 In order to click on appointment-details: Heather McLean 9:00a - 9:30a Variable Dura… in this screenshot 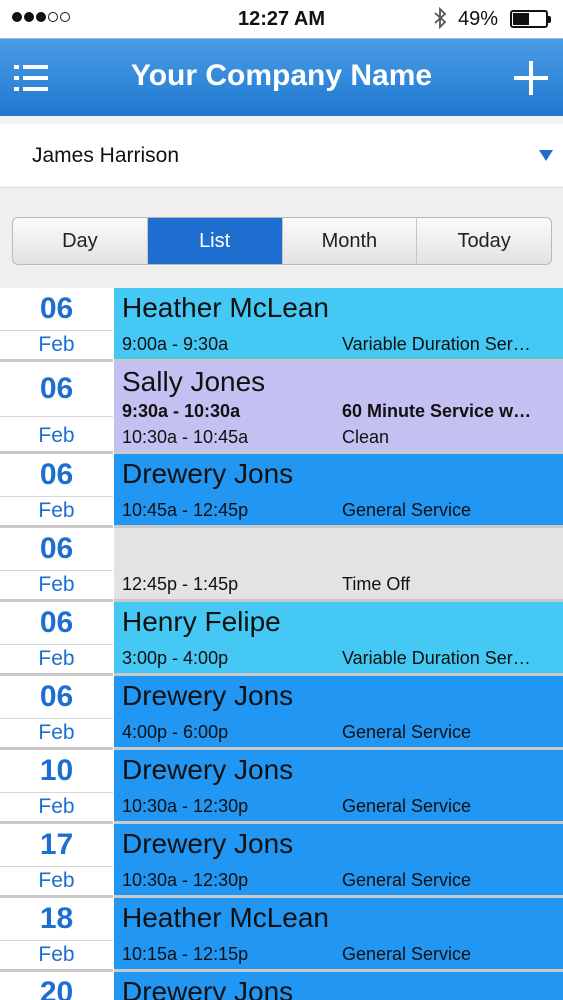, I will do `click(338, 325)`.